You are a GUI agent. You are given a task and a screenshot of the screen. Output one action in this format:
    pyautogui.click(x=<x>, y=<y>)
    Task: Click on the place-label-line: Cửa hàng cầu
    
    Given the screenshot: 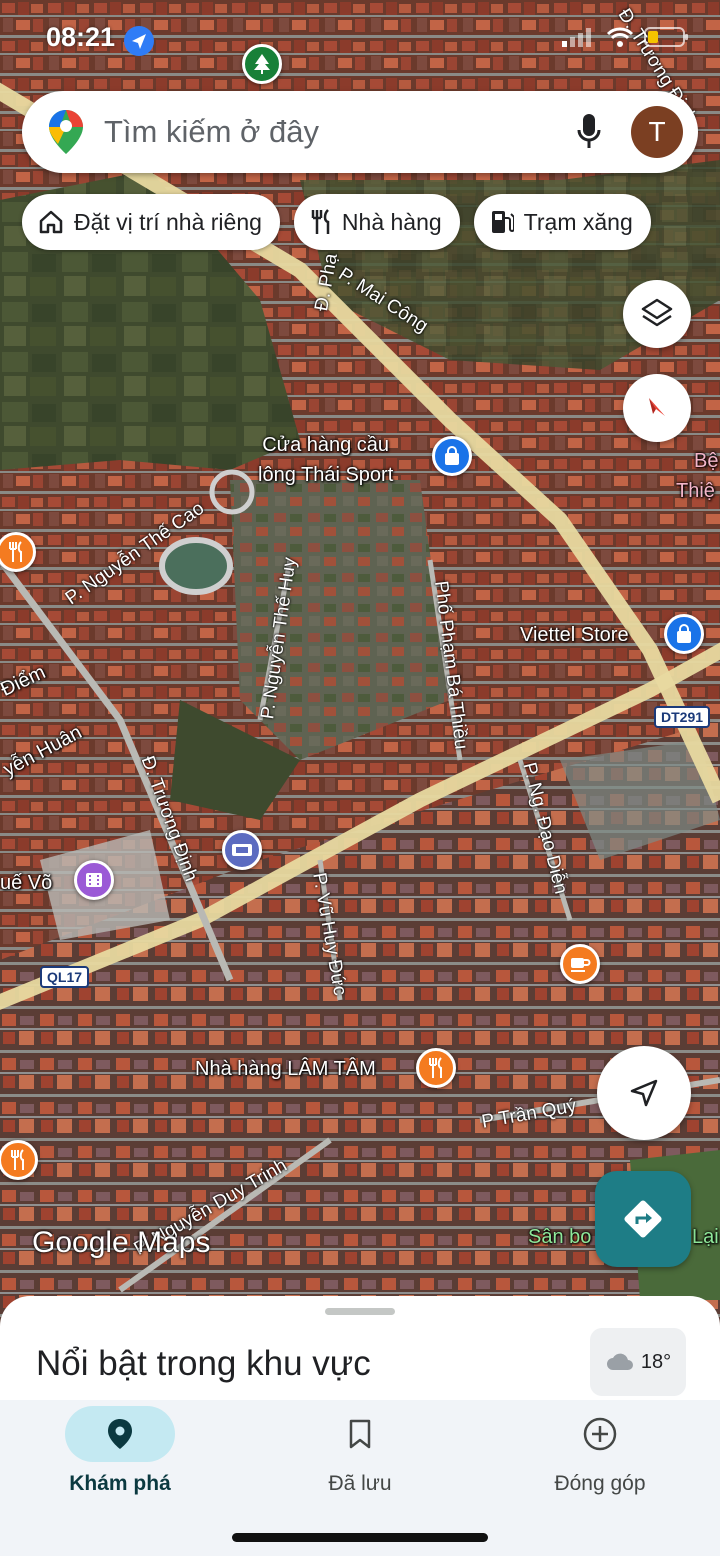 What is the action you would take?
    pyautogui.click(x=326, y=445)
    